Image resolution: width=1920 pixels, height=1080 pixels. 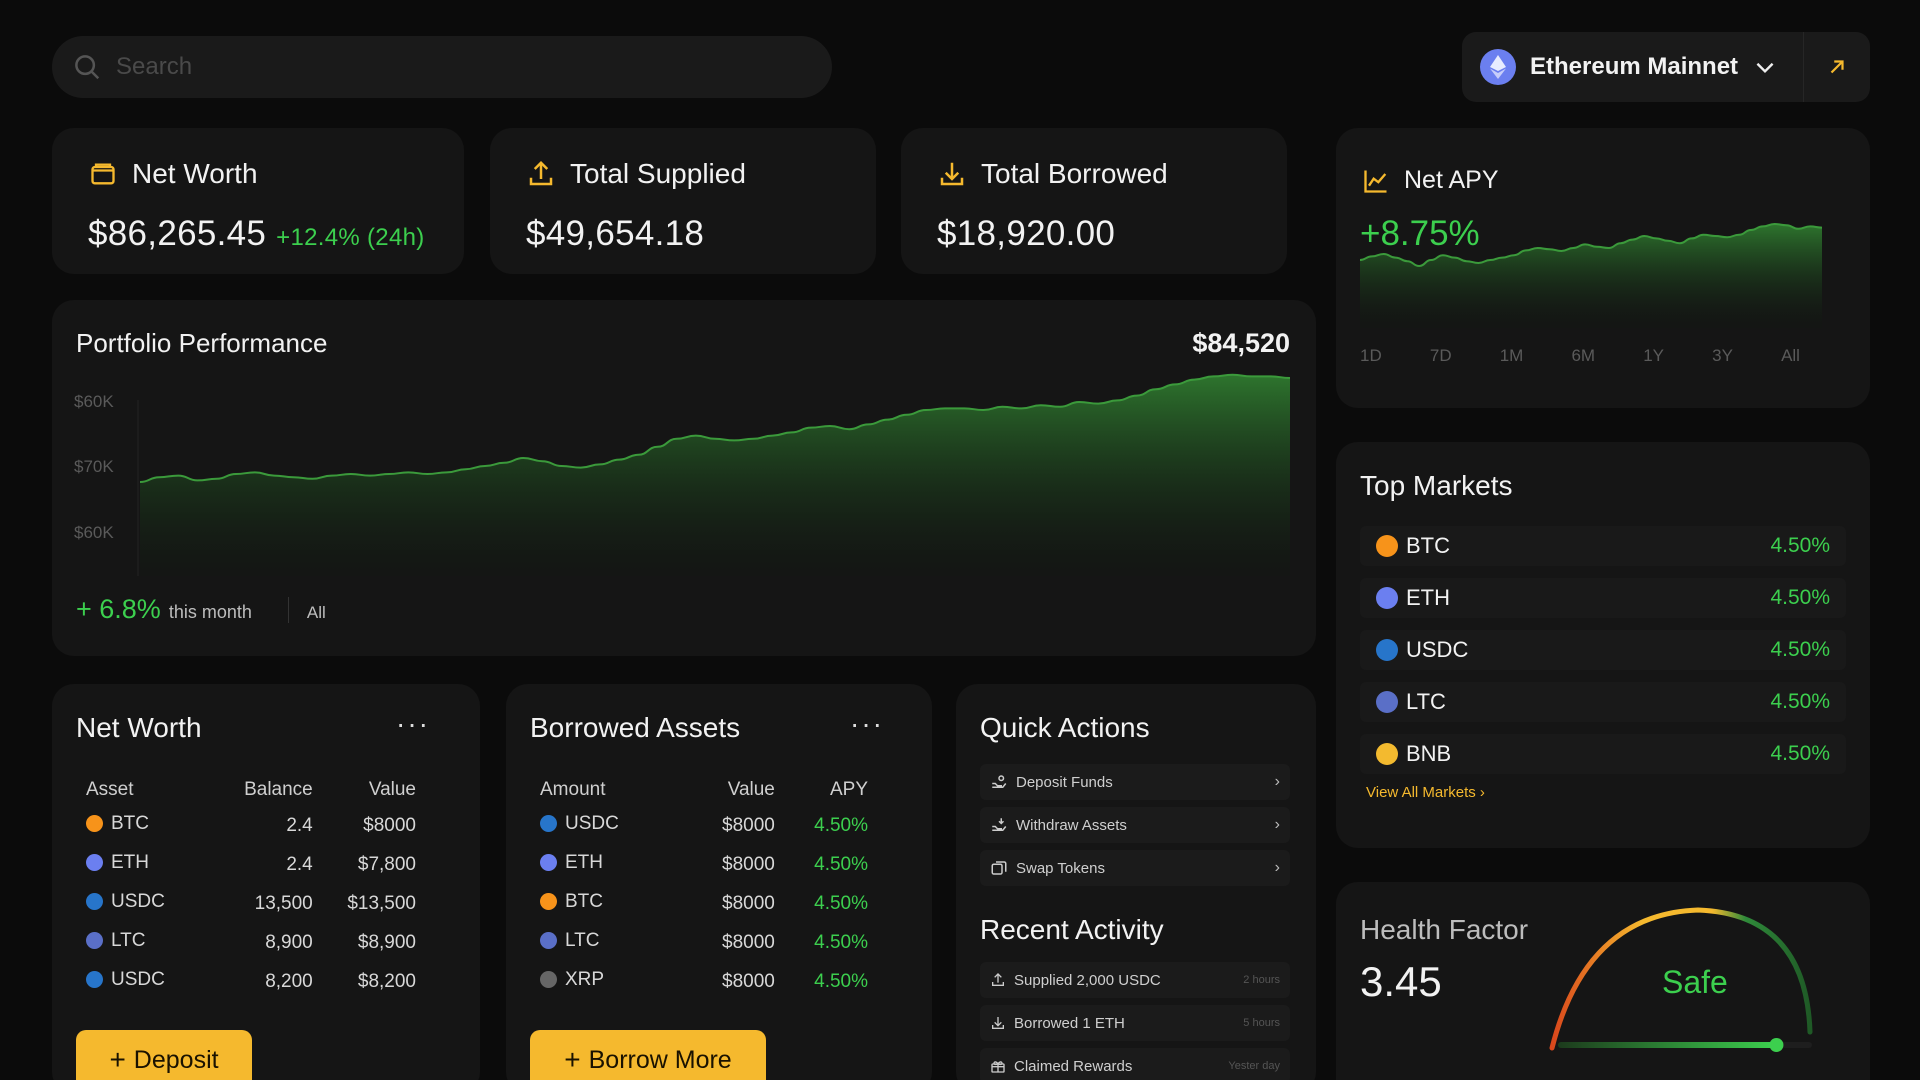 I want to click on view-all-markets-link: View All Markets ›, so click(x=1425, y=792).